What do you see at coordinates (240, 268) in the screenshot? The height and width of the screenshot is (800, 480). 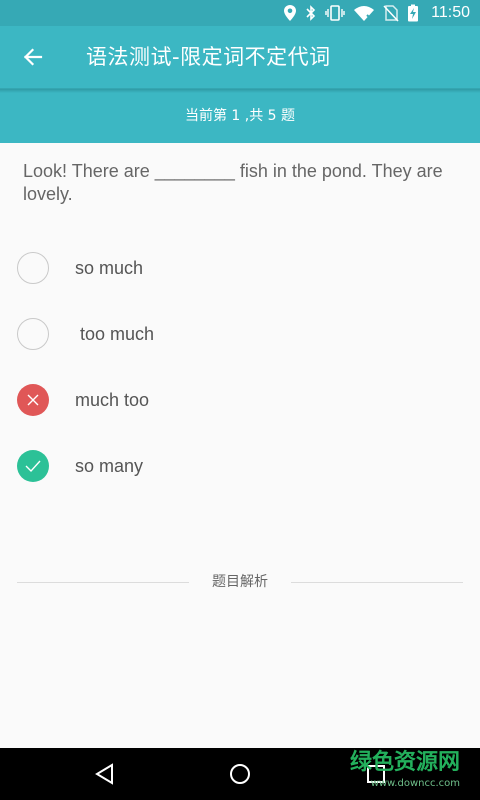 I see `option-1: so much` at bounding box center [240, 268].